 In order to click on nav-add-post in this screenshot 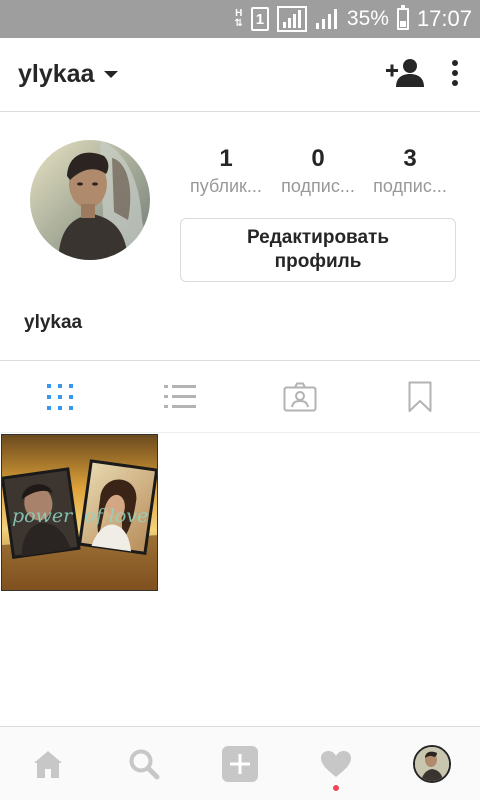, I will do `click(240, 763)`.